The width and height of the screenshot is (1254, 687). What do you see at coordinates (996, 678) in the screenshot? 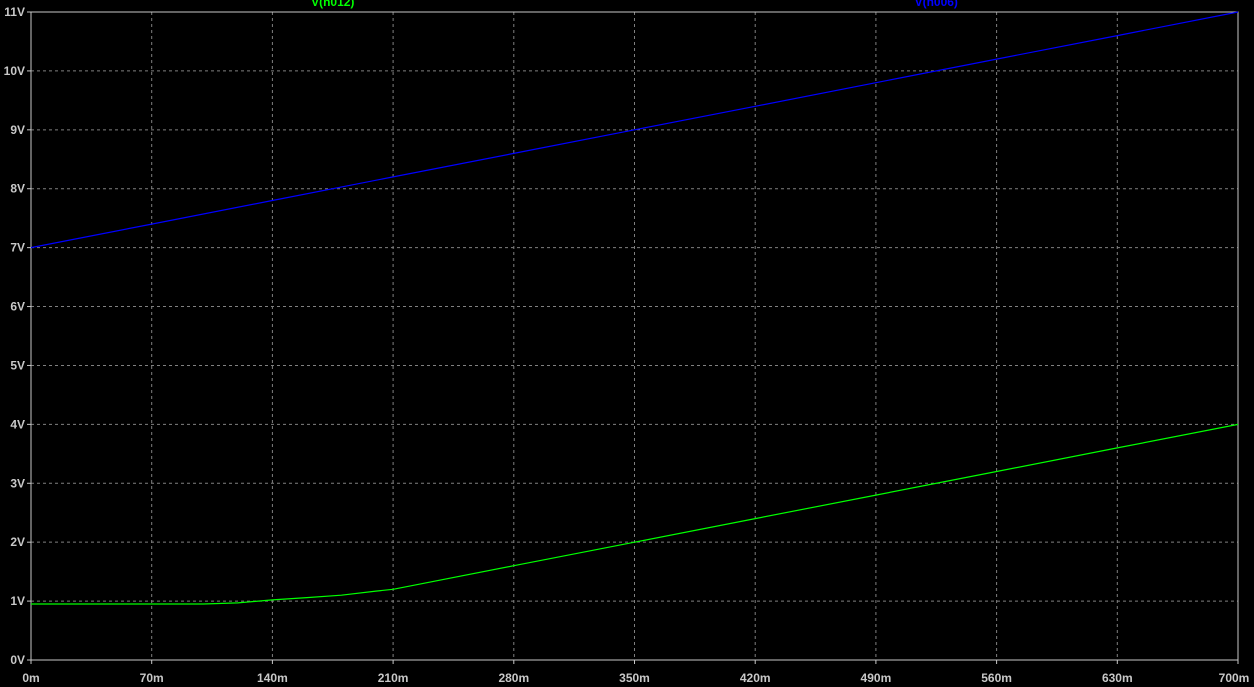
I see `x-tick-label: 560m` at bounding box center [996, 678].